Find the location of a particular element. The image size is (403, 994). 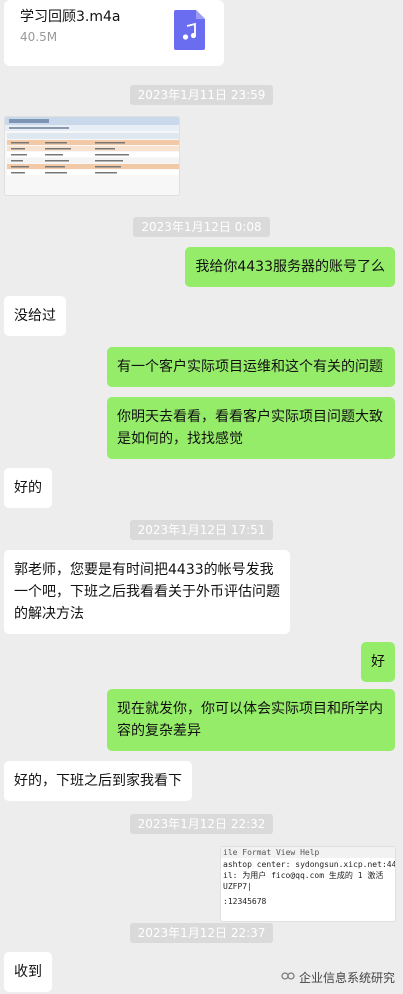

terminal-line: il: 为用户 fico@qq.com 生成的 1 激活 is located at coordinates (303, 875).